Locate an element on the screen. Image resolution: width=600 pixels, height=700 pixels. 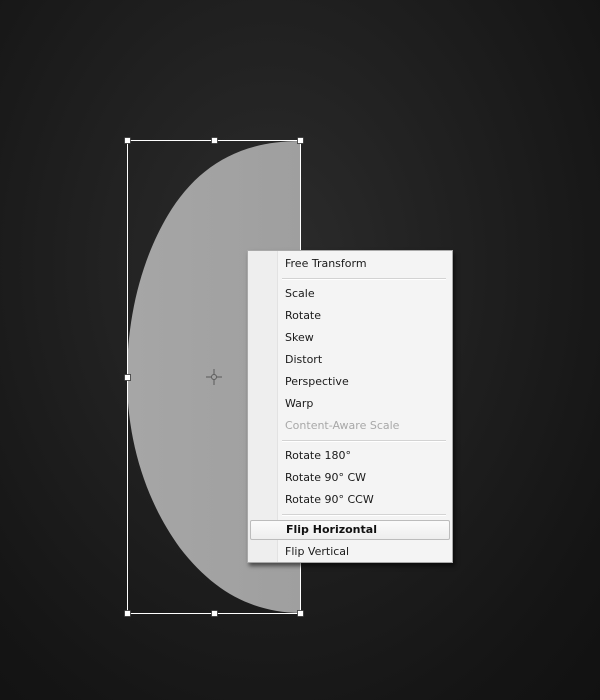
menu-item-rotate-90-ccw: Rotate 90° CCW is located at coordinates (350, 500).